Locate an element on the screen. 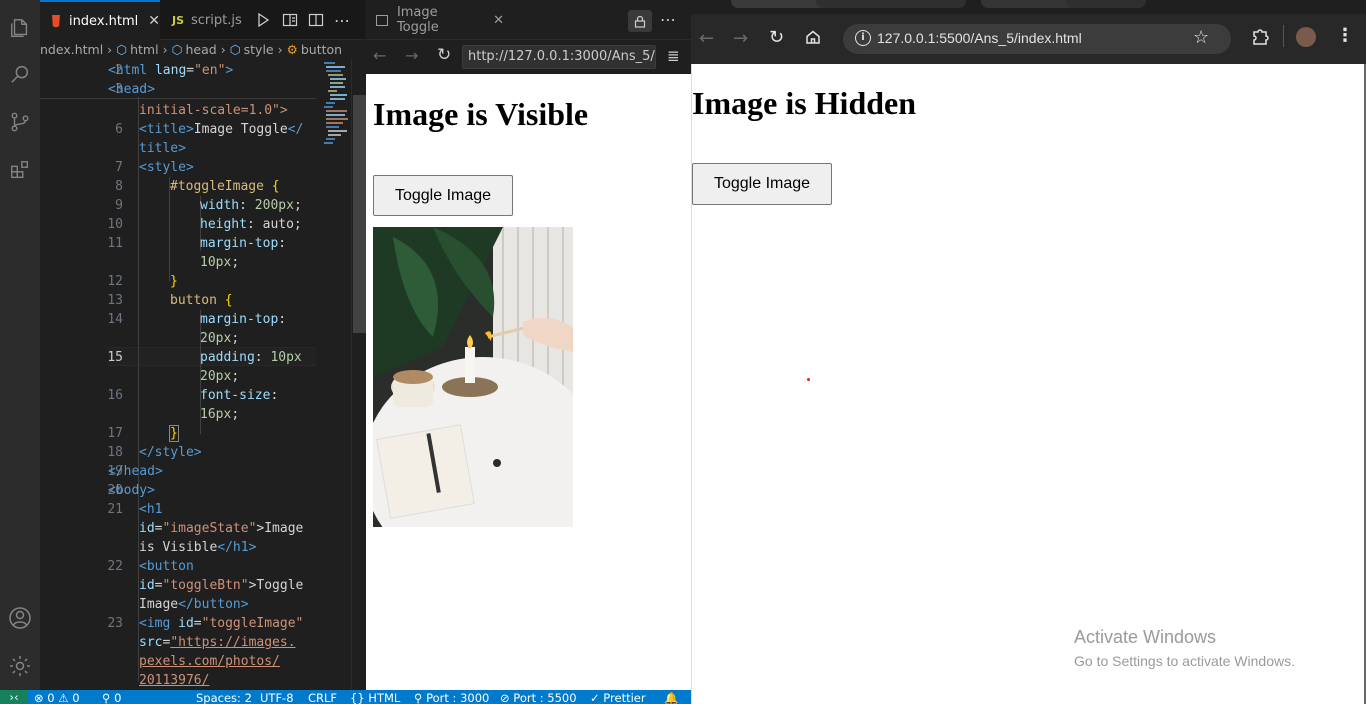 This screenshot has height=704, width=1366. profile-avatar is located at coordinates (1306, 37).